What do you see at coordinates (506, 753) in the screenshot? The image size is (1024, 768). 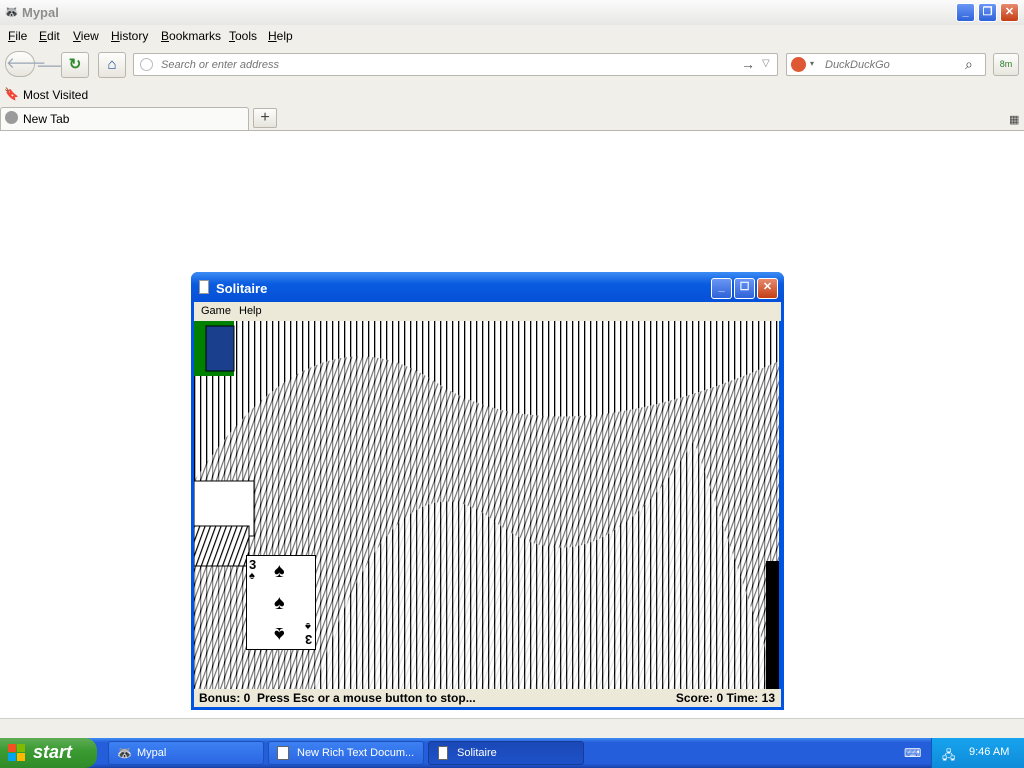 I see `taskbar-item-solitaire: Solitaire` at bounding box center [506, 753].